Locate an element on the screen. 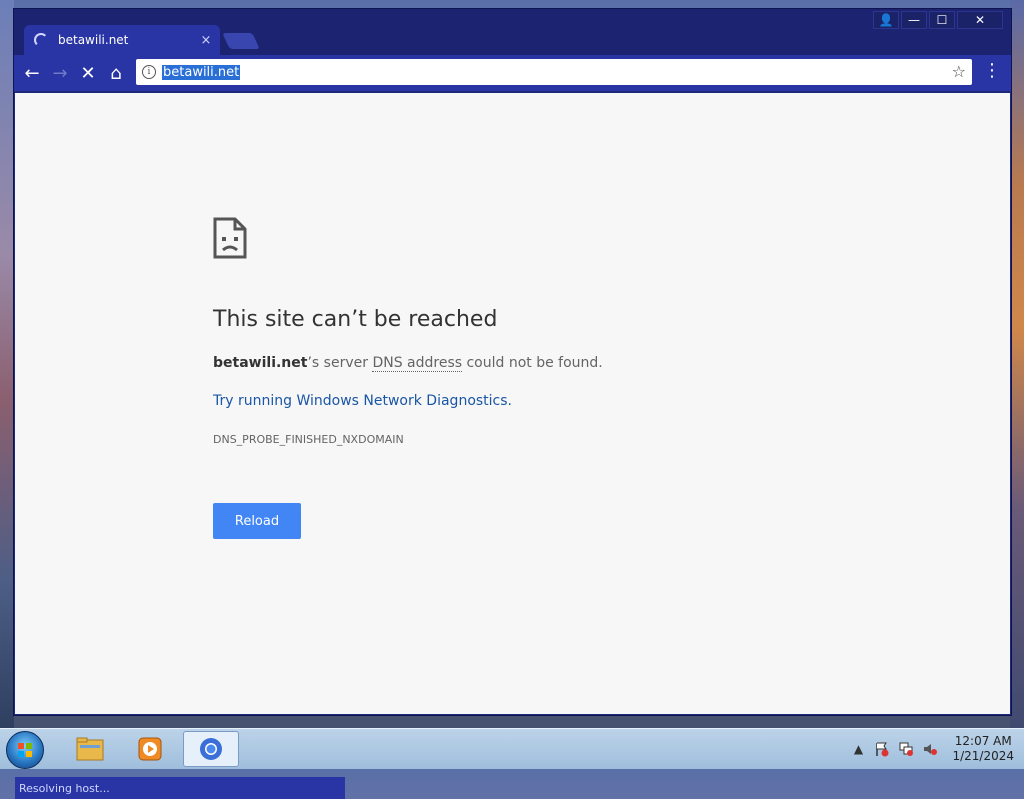 This screenshot has height=799, width=1024. browser-toolbar: ← → ✕ ⌂ i betawili.net ☆ ⋮ is located at coordinates (512, 73).